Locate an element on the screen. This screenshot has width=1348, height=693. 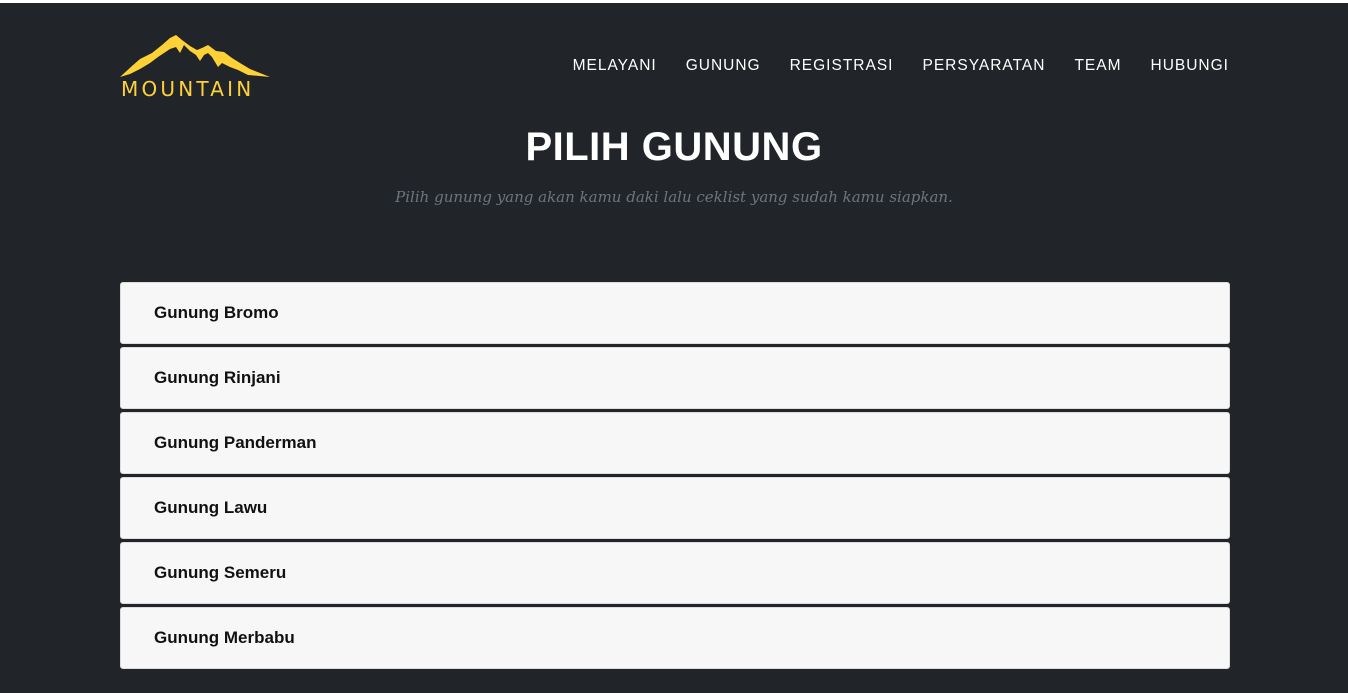
mountain-item-label: Gunung Panderman is located at coordinates (235, 442).